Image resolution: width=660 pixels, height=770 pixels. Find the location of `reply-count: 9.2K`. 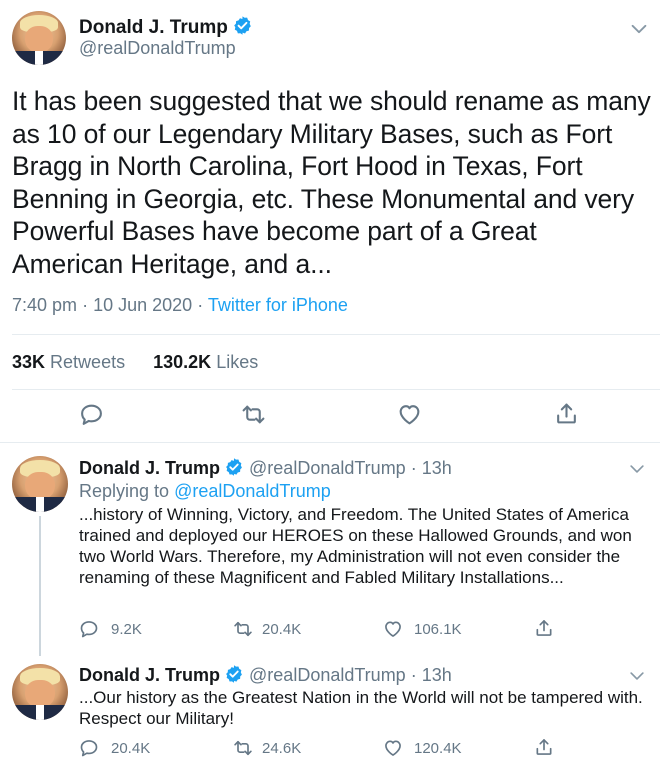

reply-count: 9.2K is located at coordinates (126, 629).